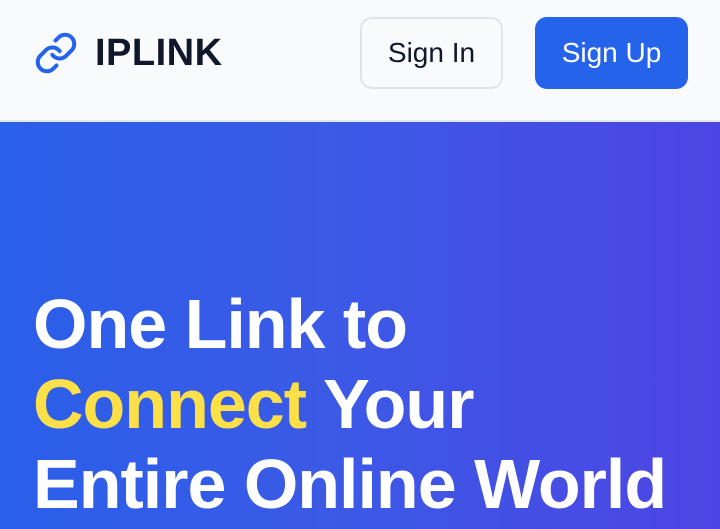 The image size is (720, 529). Describe the element at coordinates (56, 53) in the screenshot. I see `link-icon` at that location.